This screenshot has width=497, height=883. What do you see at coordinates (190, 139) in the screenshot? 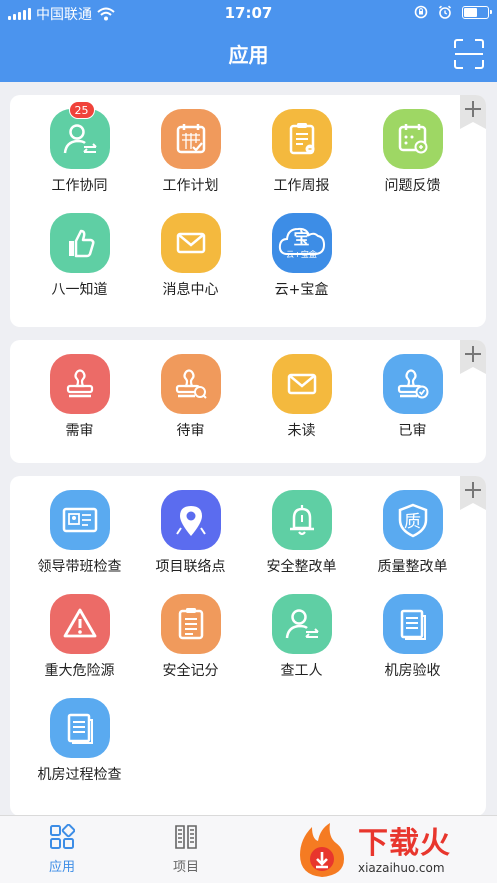
I see `calendar-check-icon` at bounding box center [190, 139].